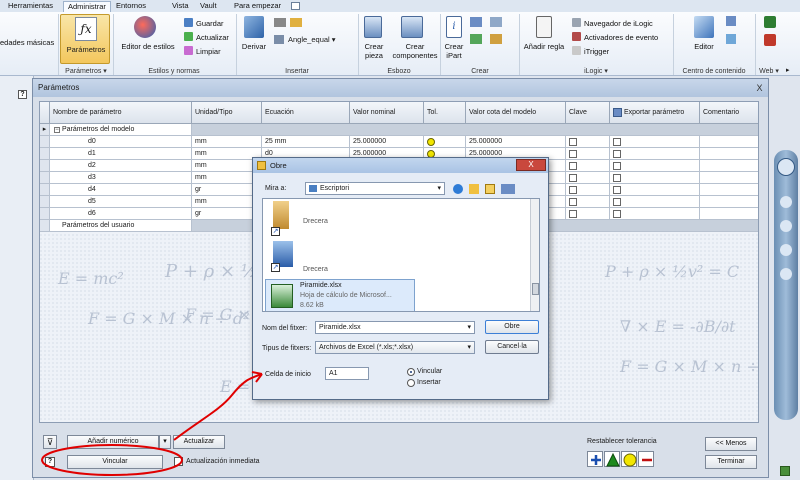 The height and width of the screenshot is (480, 800). What do you see at coordinates (786, 226) in the screenshot?
I see `zoom-icon` at bounding box center [786, 226].